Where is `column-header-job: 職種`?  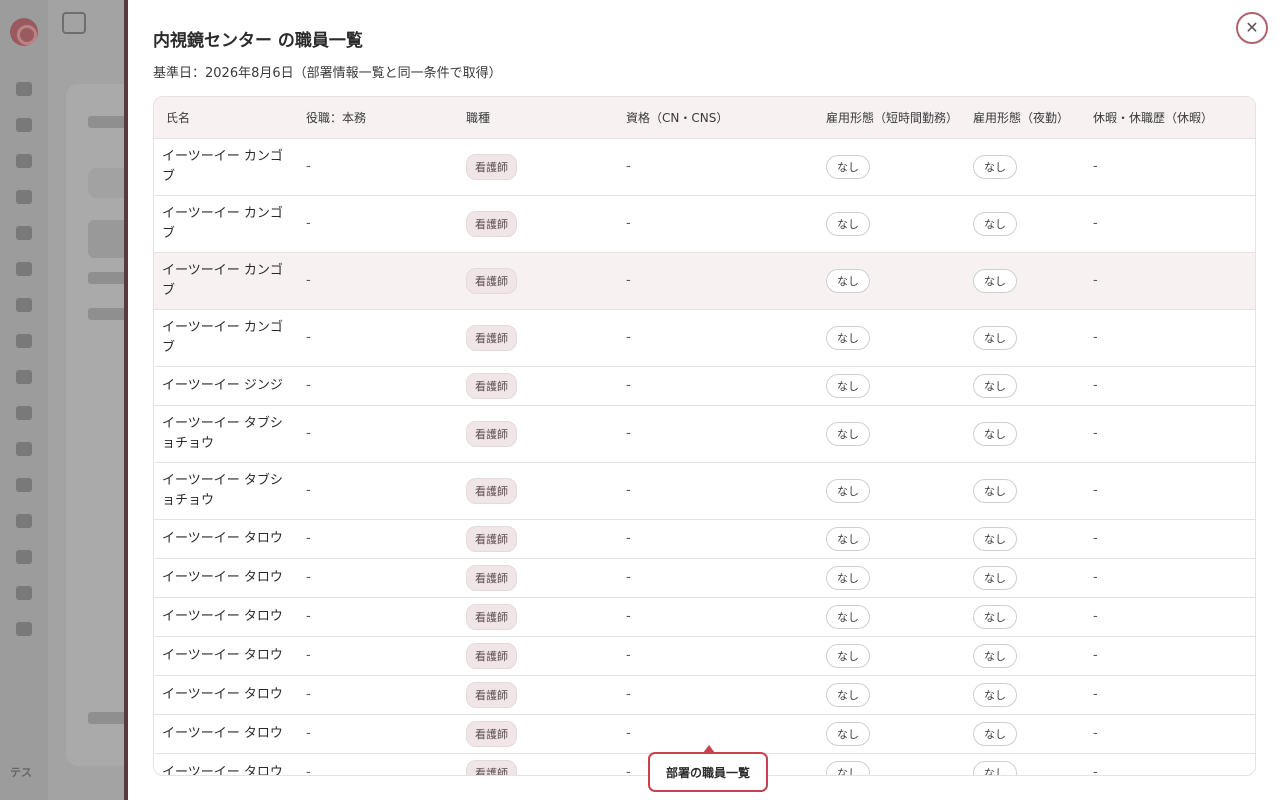 column-header-job: 職種 is located at coordinates (538, 118).